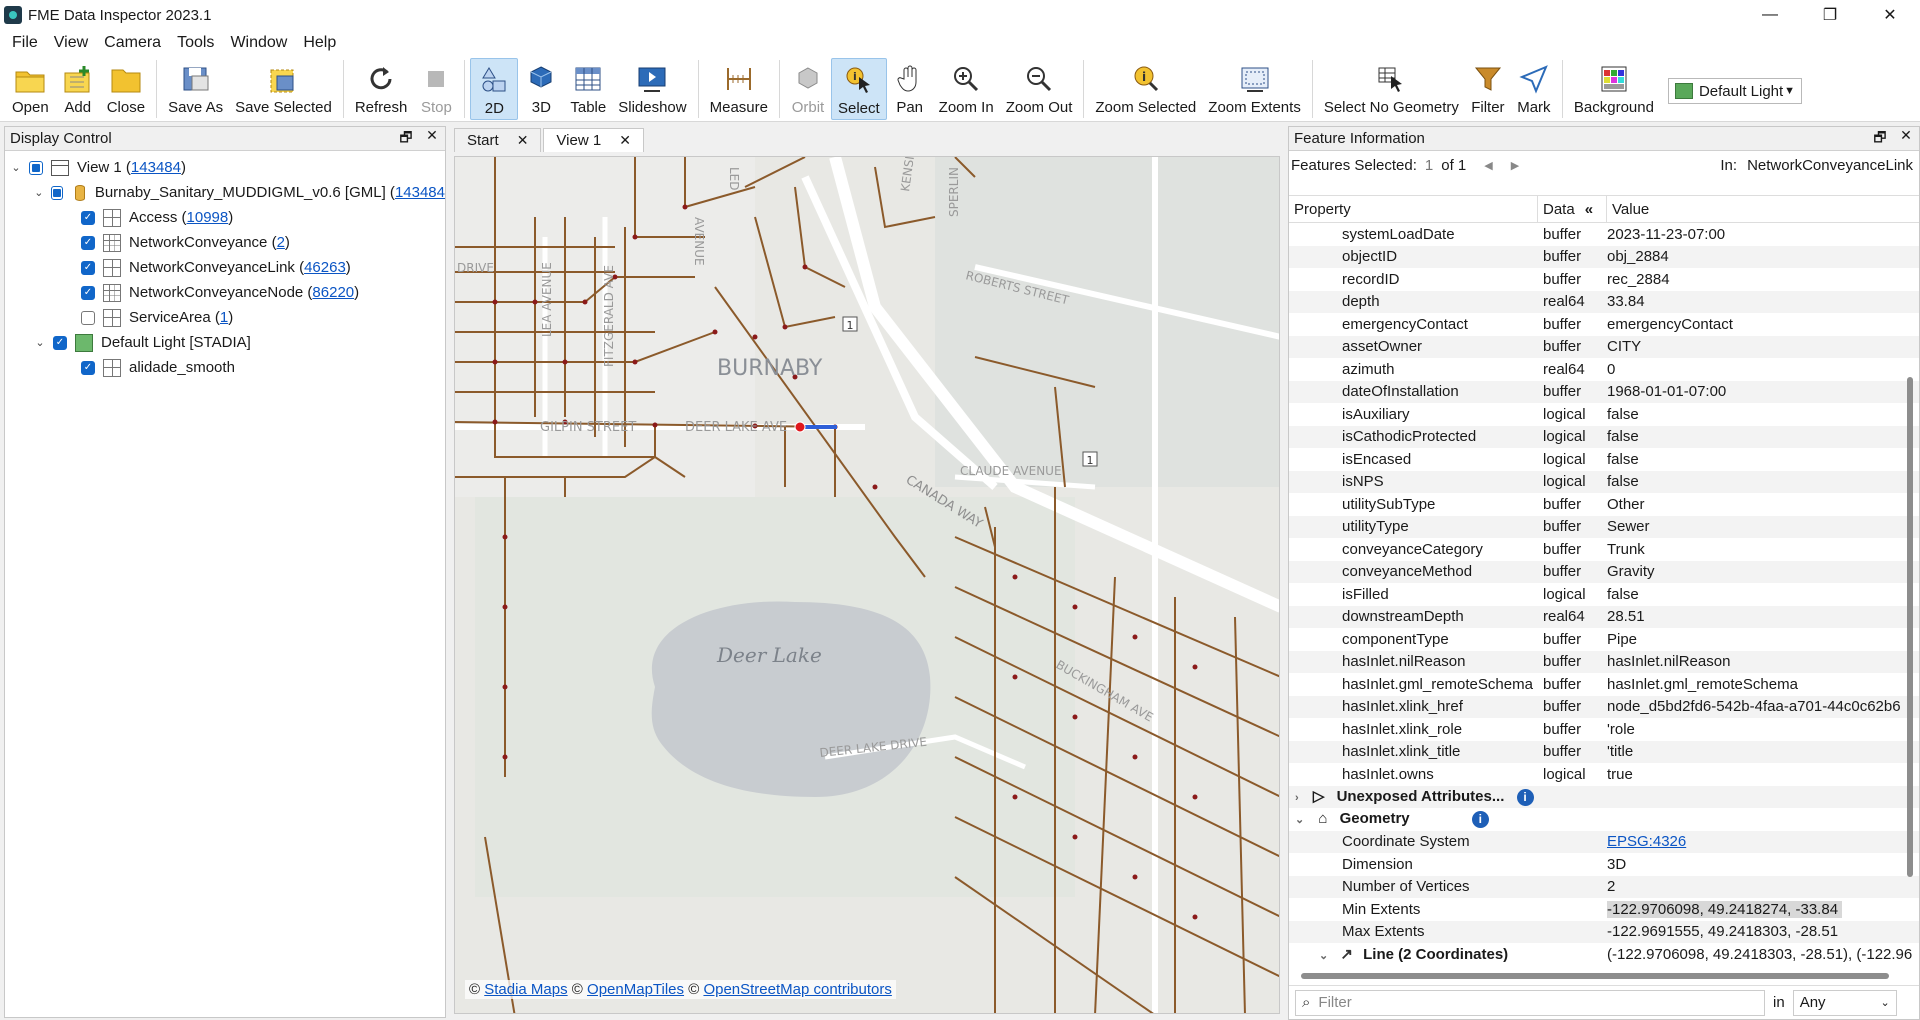  What do you see at coordinates (1770, 15) in the screenshot?
I see `minimize-button: —` at bounding box center [1770, 15].